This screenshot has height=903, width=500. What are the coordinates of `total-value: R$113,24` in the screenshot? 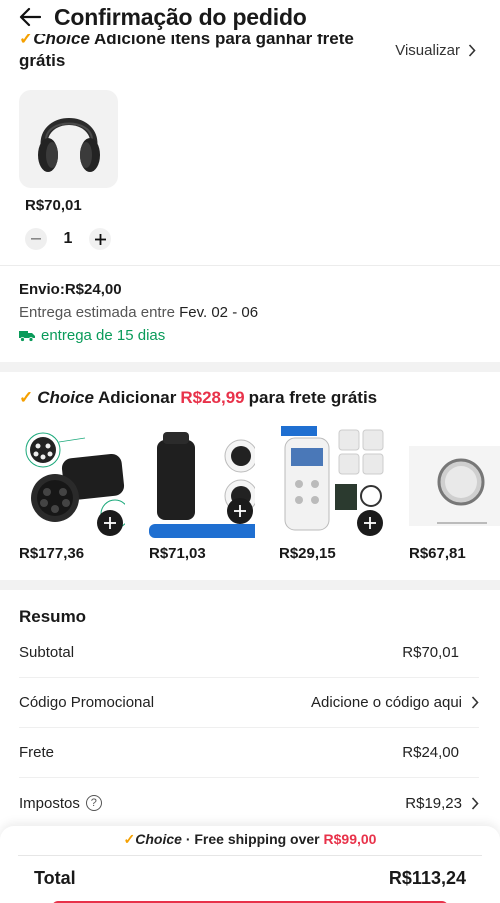 It's located at (427, 878).